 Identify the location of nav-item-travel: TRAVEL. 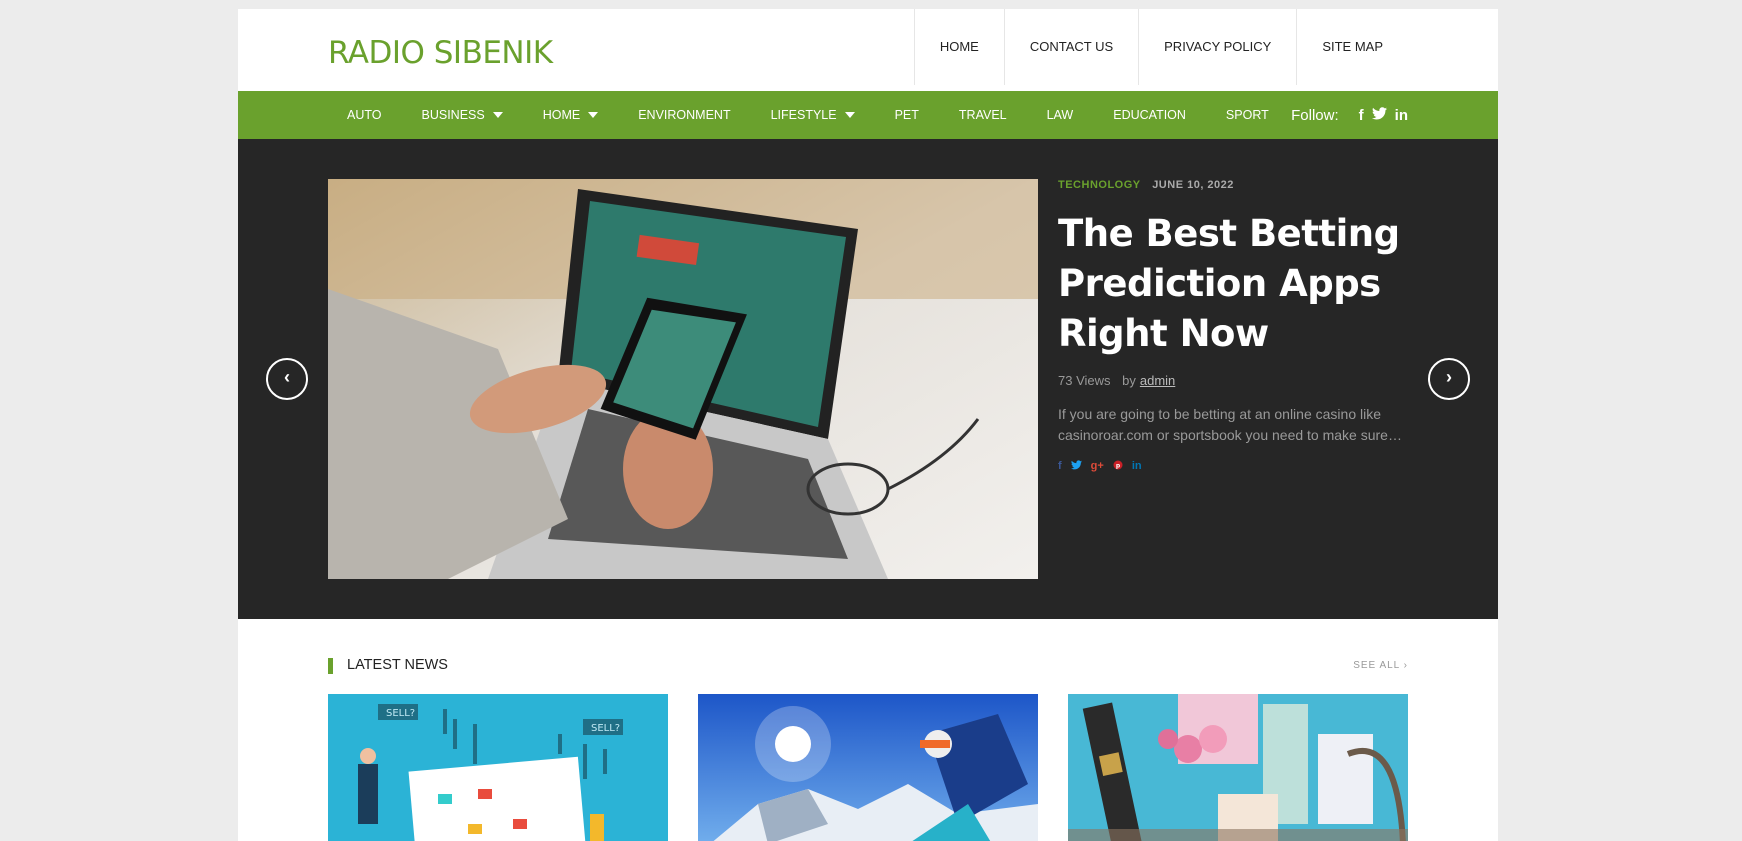
(983, 115).